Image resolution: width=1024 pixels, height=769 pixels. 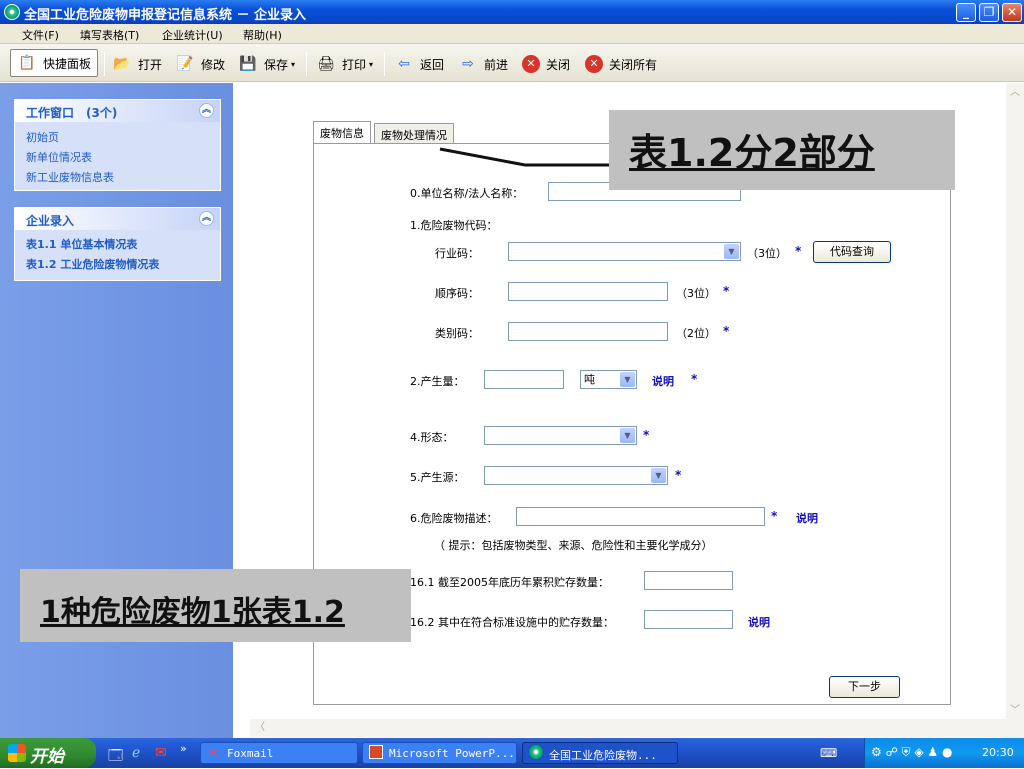 What do you see at coordinates (137, 64) in the screenshot?
I see `open-button: 📂 打开` at bounding box center [137, 64].